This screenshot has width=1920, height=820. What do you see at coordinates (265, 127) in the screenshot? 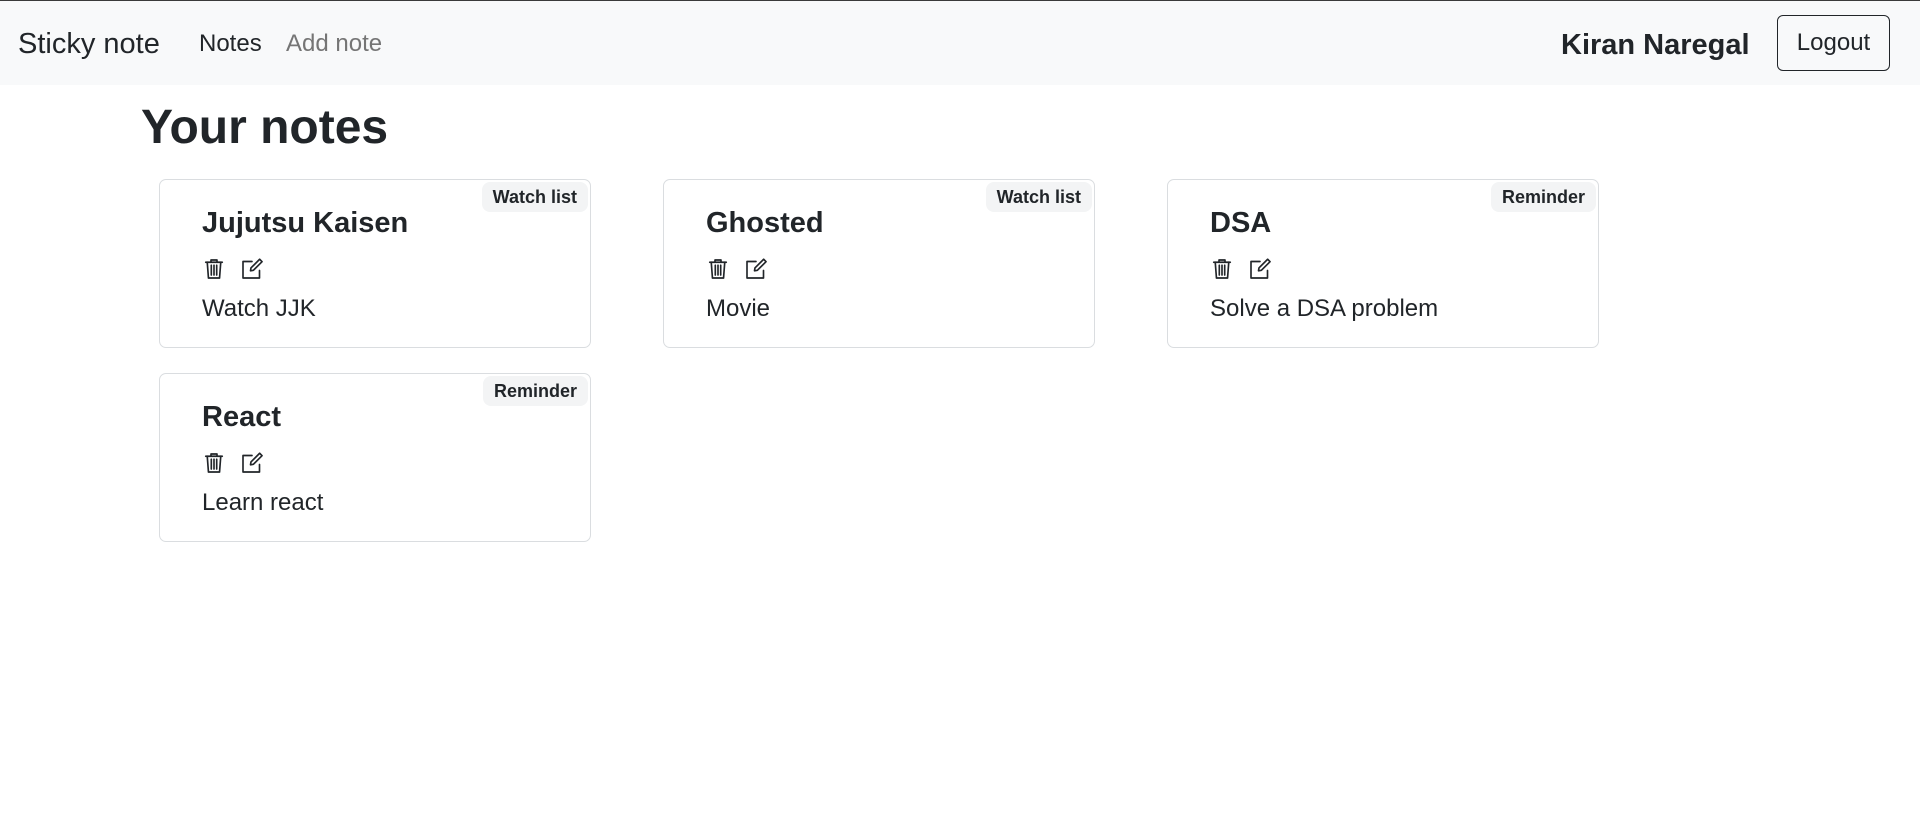
I see `page-title: Your notes` at bounding box center [265, 127].